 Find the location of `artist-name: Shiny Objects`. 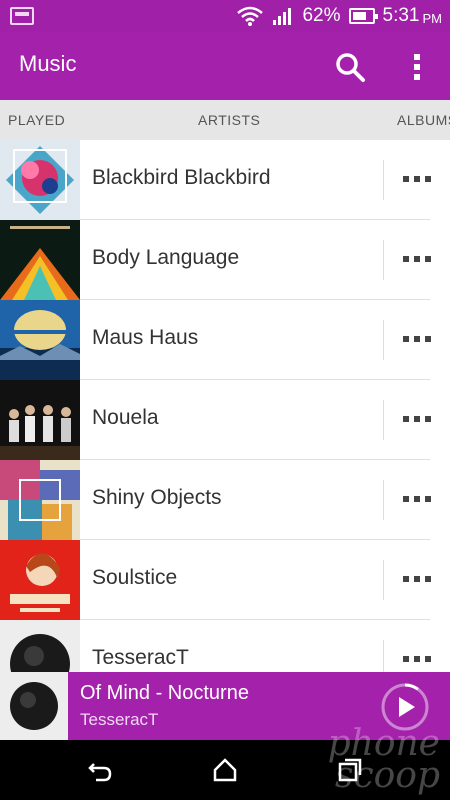

artist-name: Shiny Objects is located at coordinates (157, 497).